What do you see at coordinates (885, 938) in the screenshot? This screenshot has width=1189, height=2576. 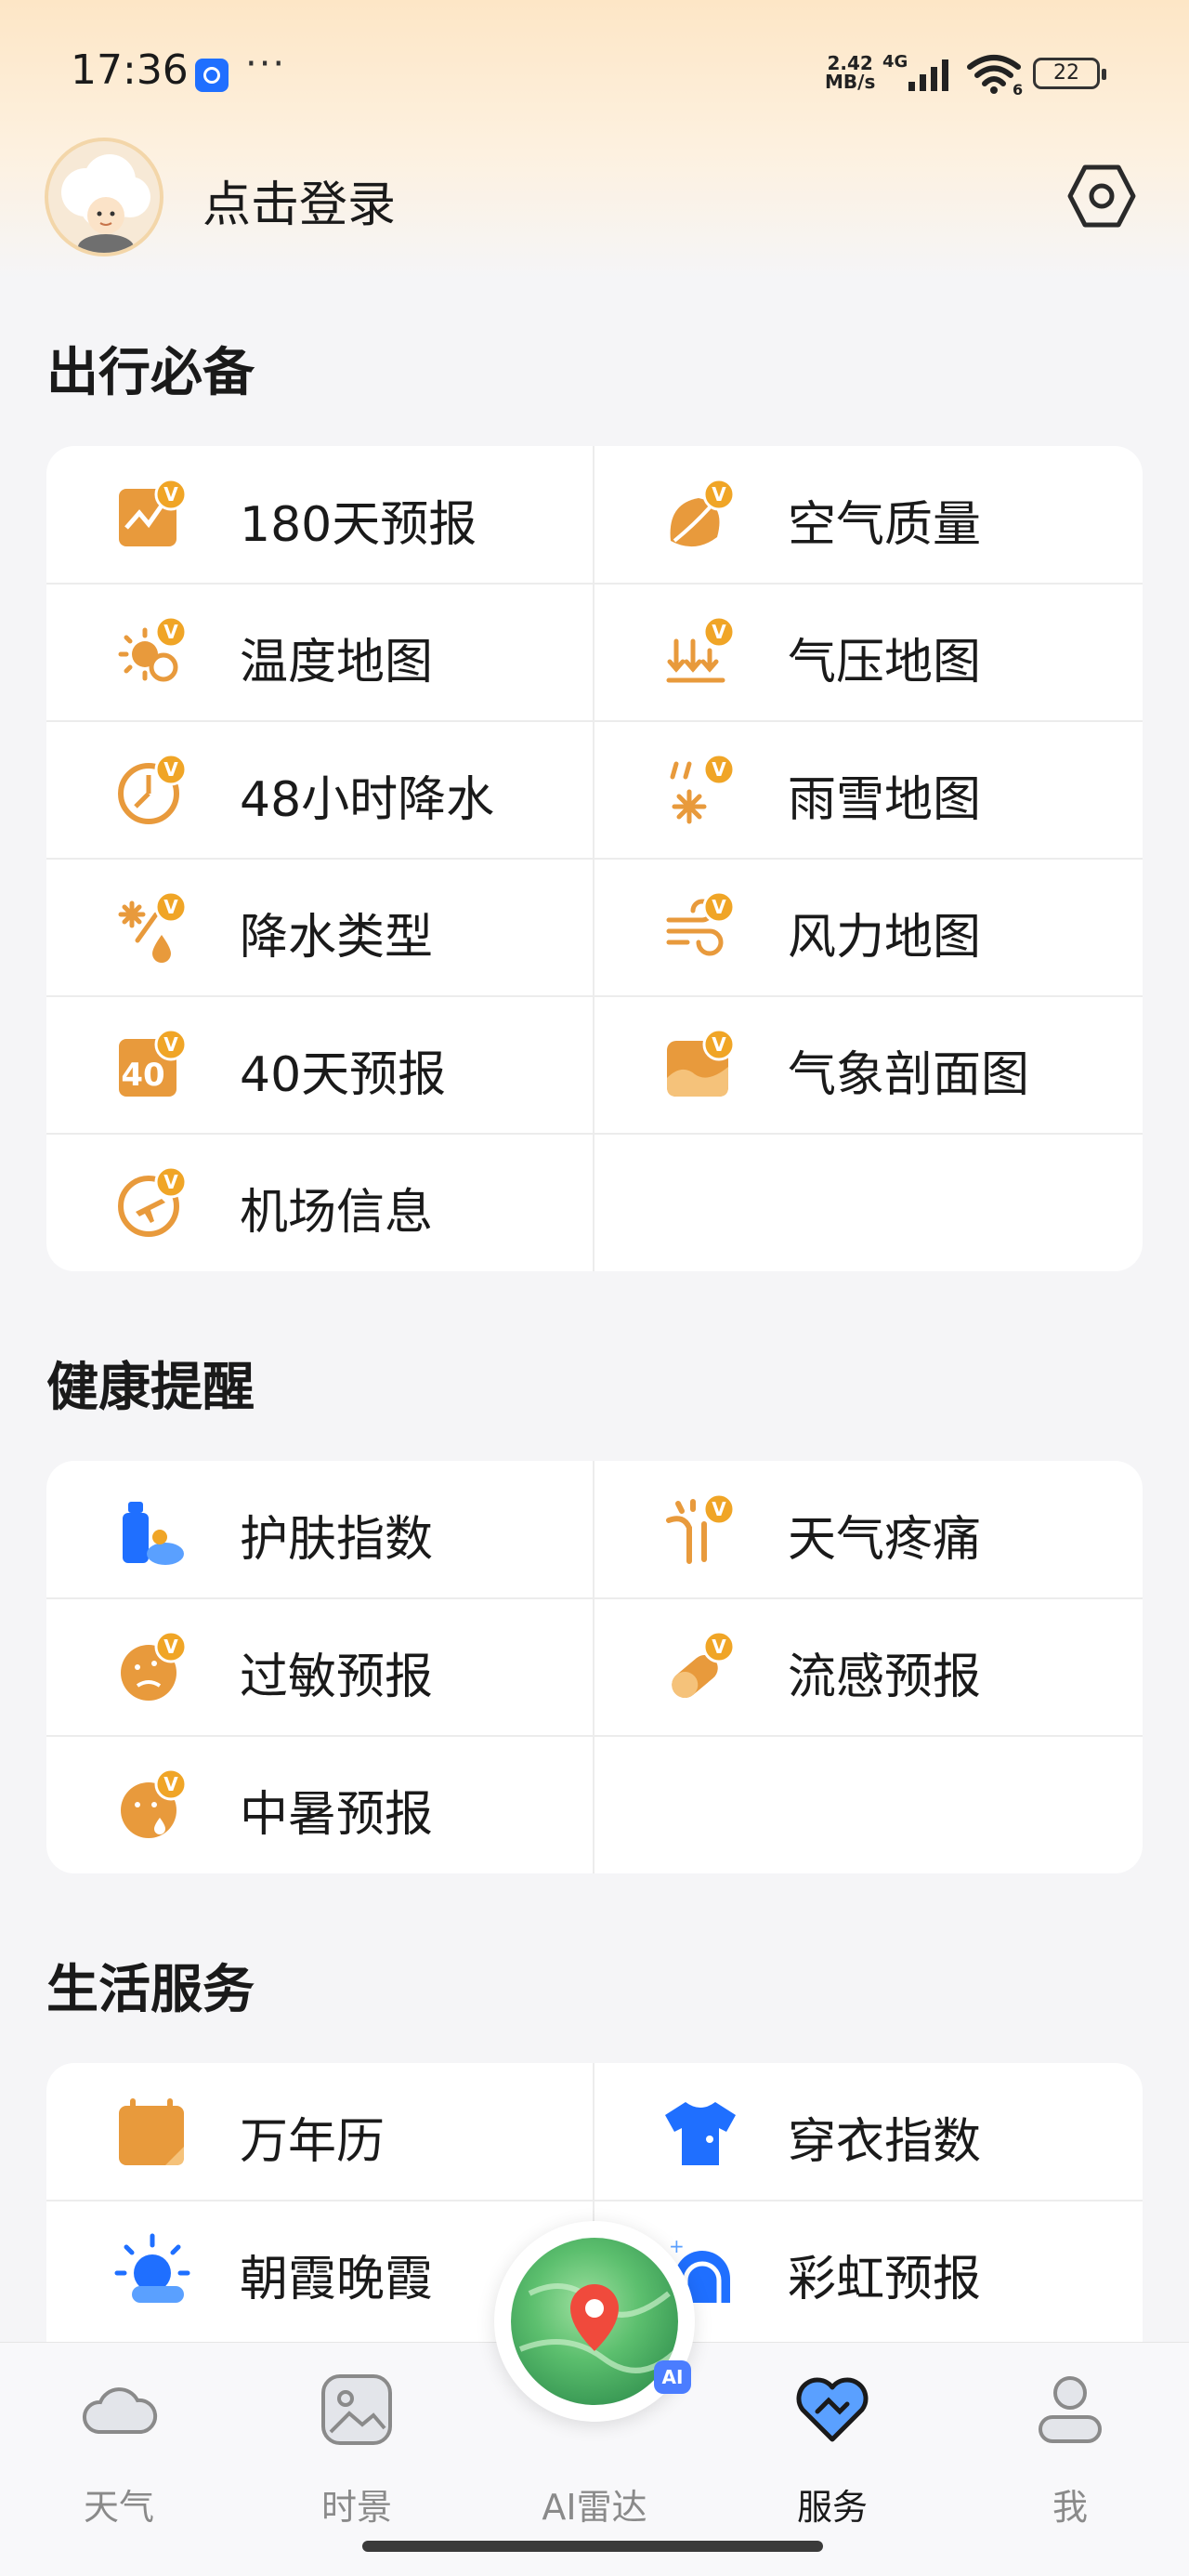 I see `service-label: 风力地图` at bounding box center [885, 938].